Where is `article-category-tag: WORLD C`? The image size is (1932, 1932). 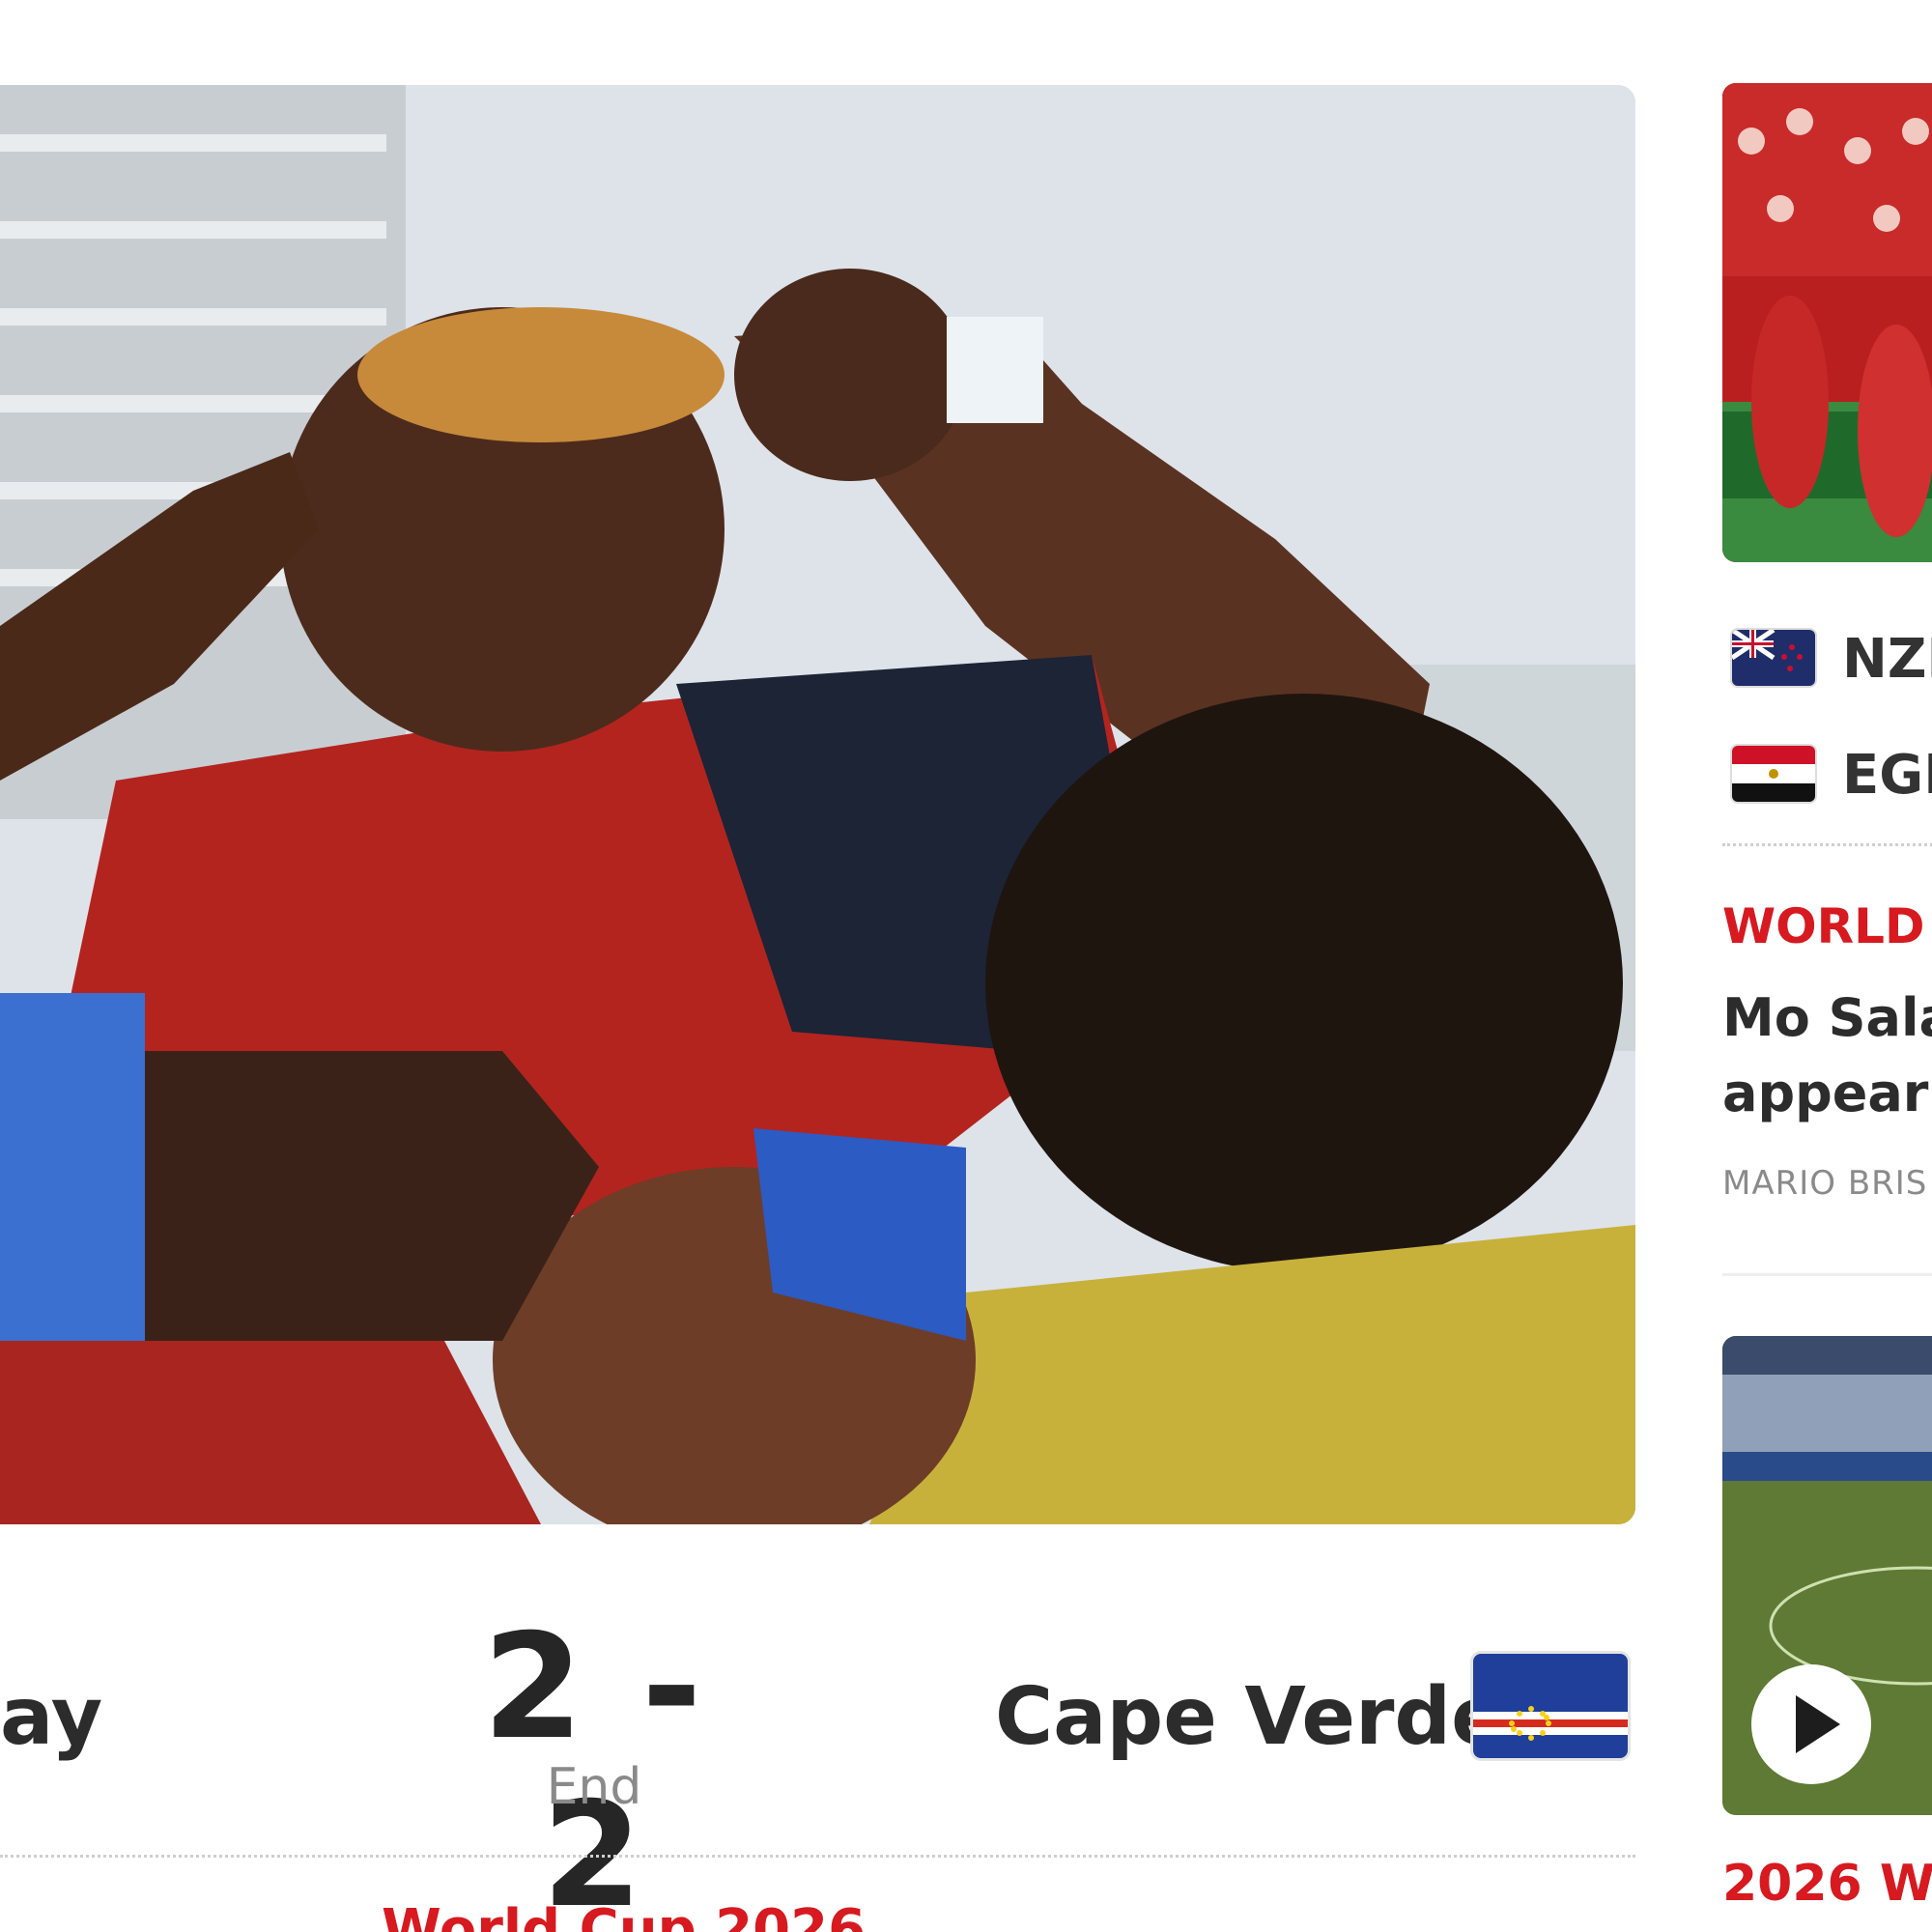
article-category-tag: WORLD C is located at coordinates (1827, 926).